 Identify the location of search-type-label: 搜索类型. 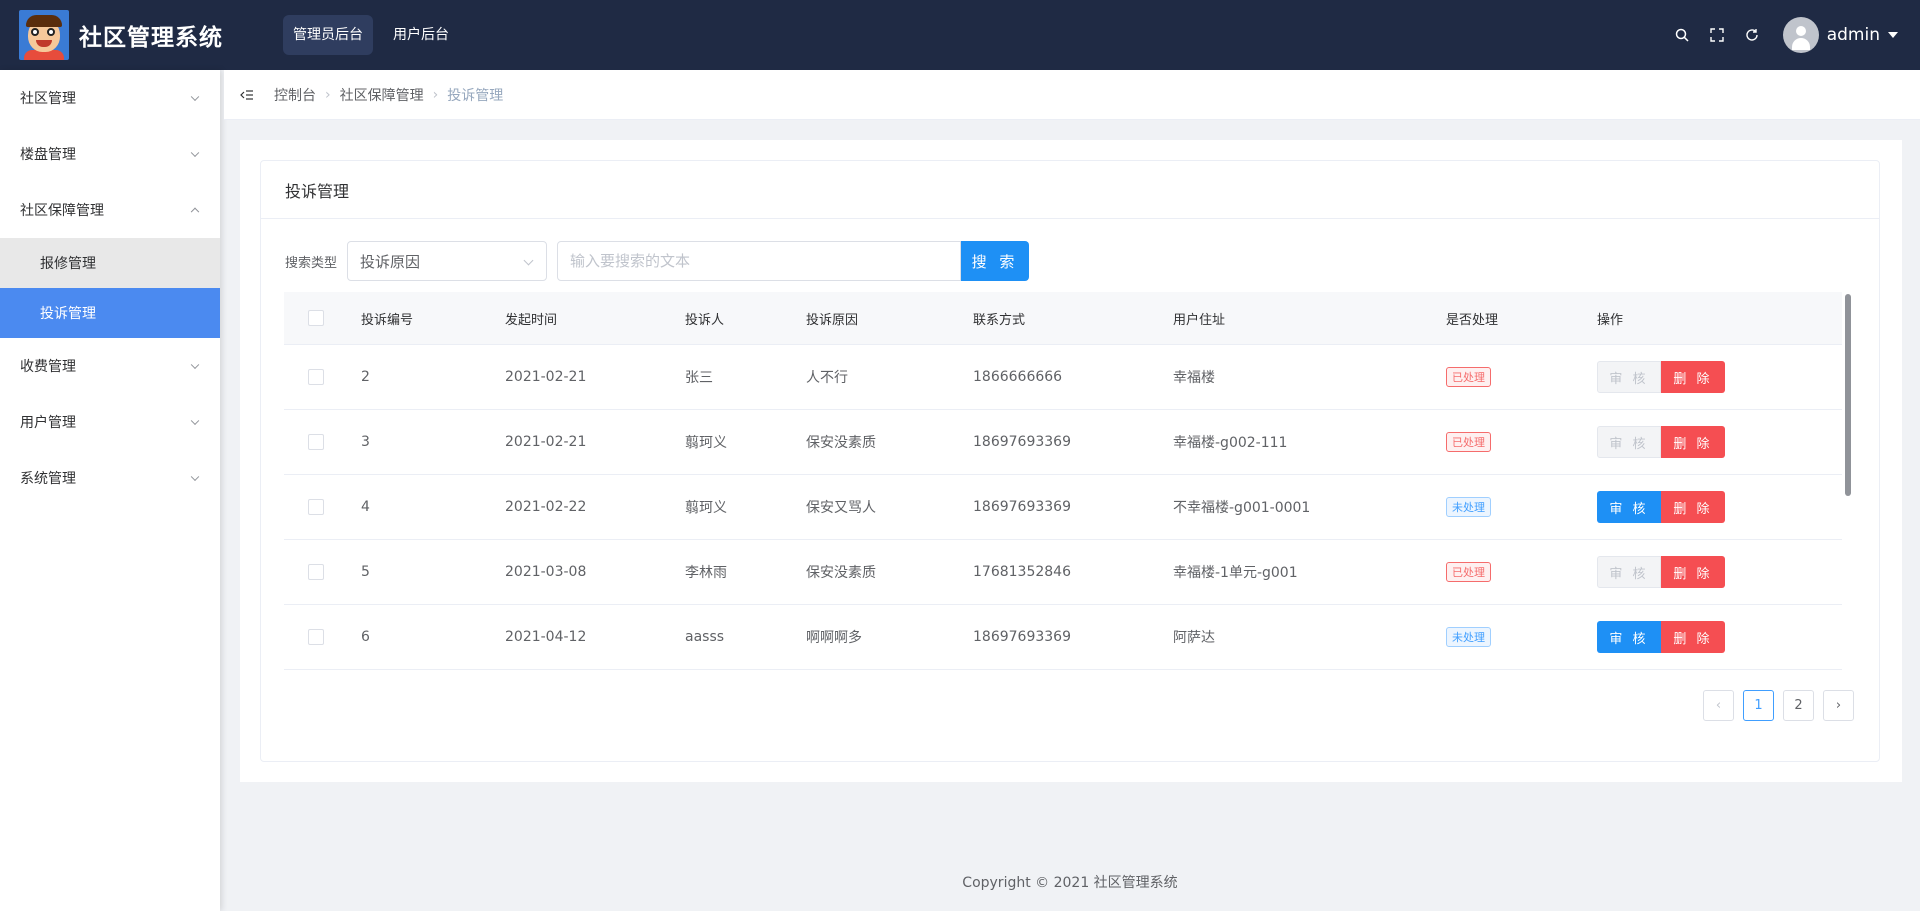
(311, 263).